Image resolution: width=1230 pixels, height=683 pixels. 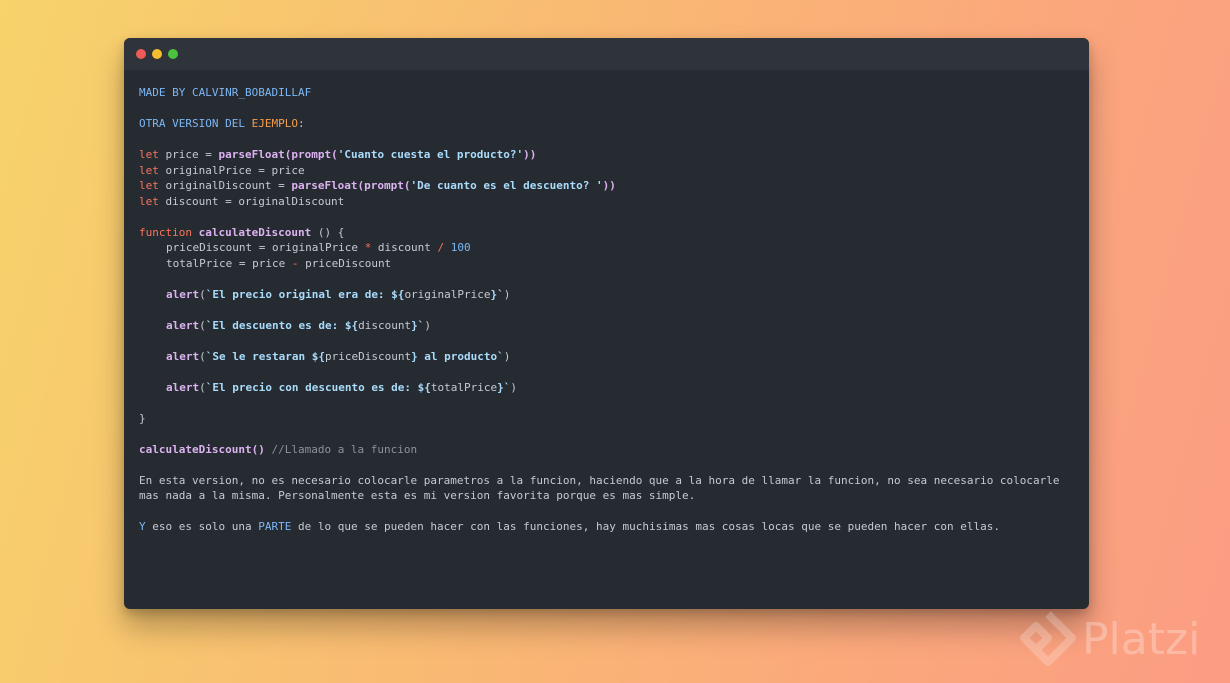 I want to click on code-line: let originalPrice = price, so click(x=222, y=170).